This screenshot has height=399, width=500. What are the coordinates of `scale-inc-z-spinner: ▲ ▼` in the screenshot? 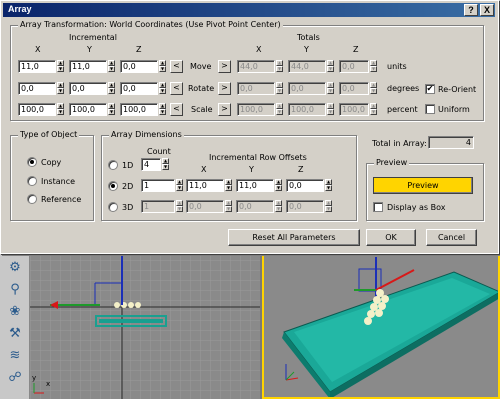 It's located at (162, 109).